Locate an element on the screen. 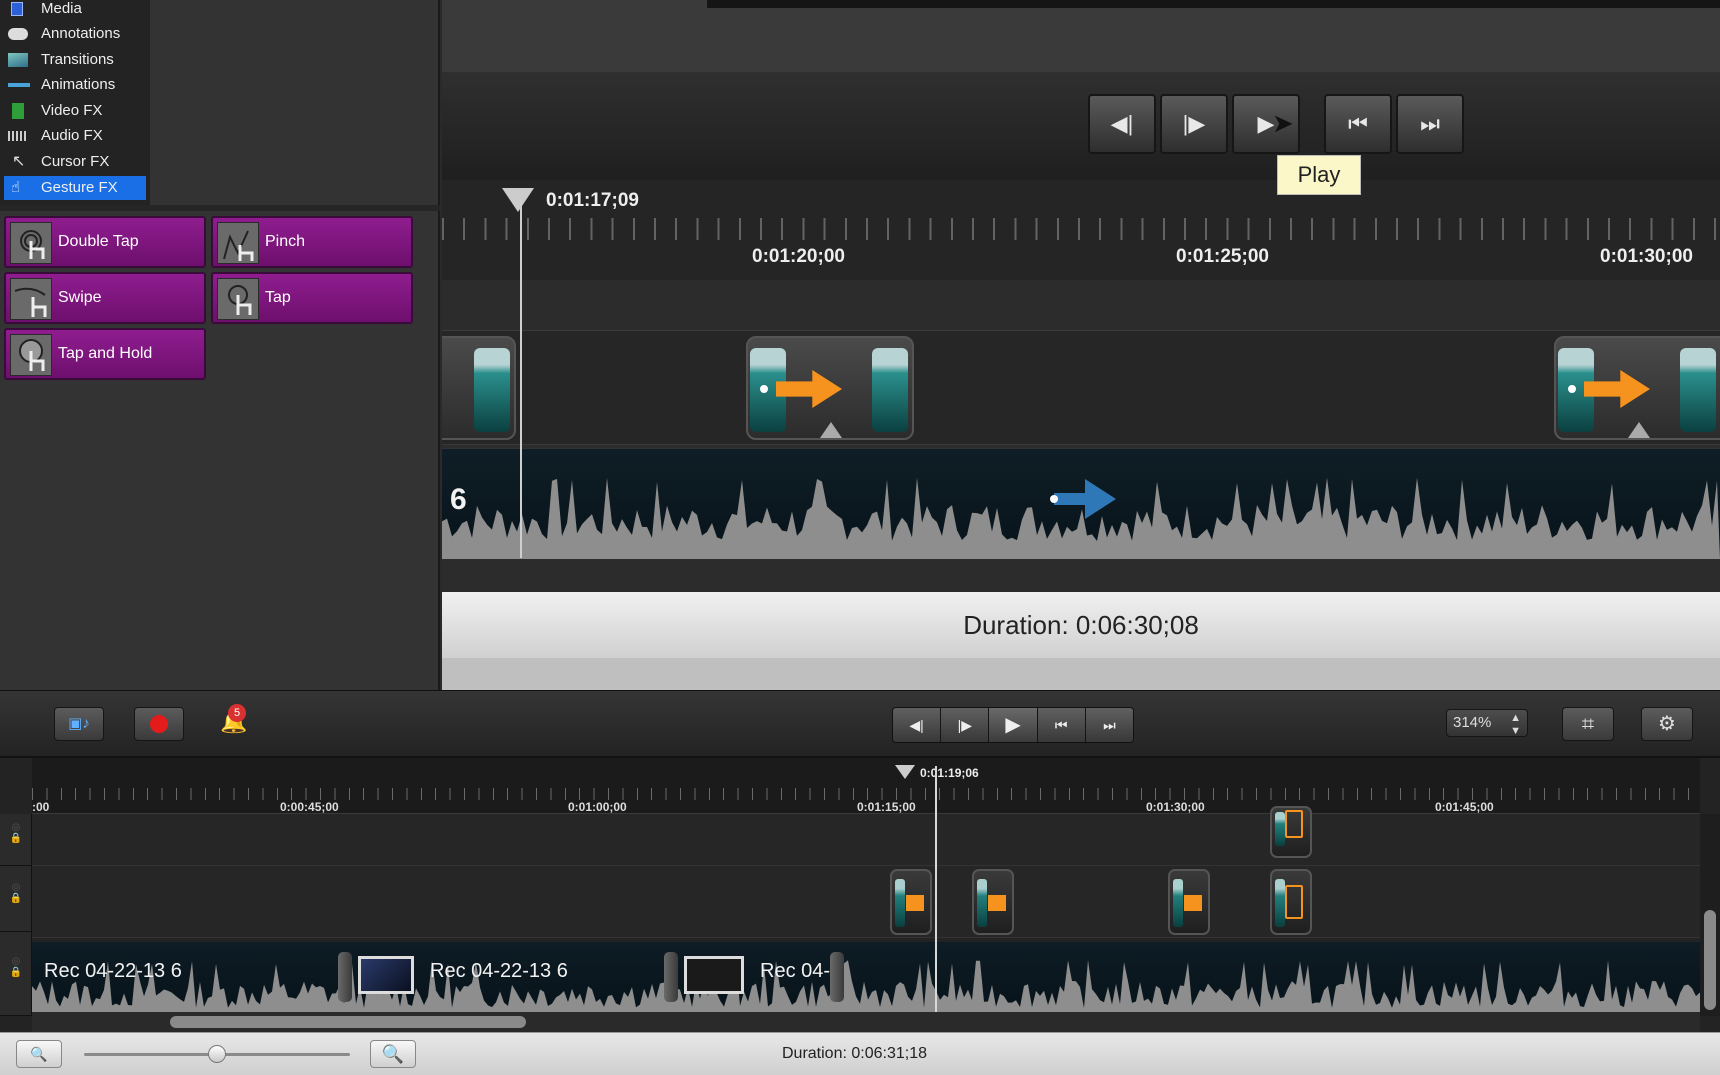  status-bar: 🔍 🔍 Duration: 0:06:31;18 is located at coordinates (860, 1053).